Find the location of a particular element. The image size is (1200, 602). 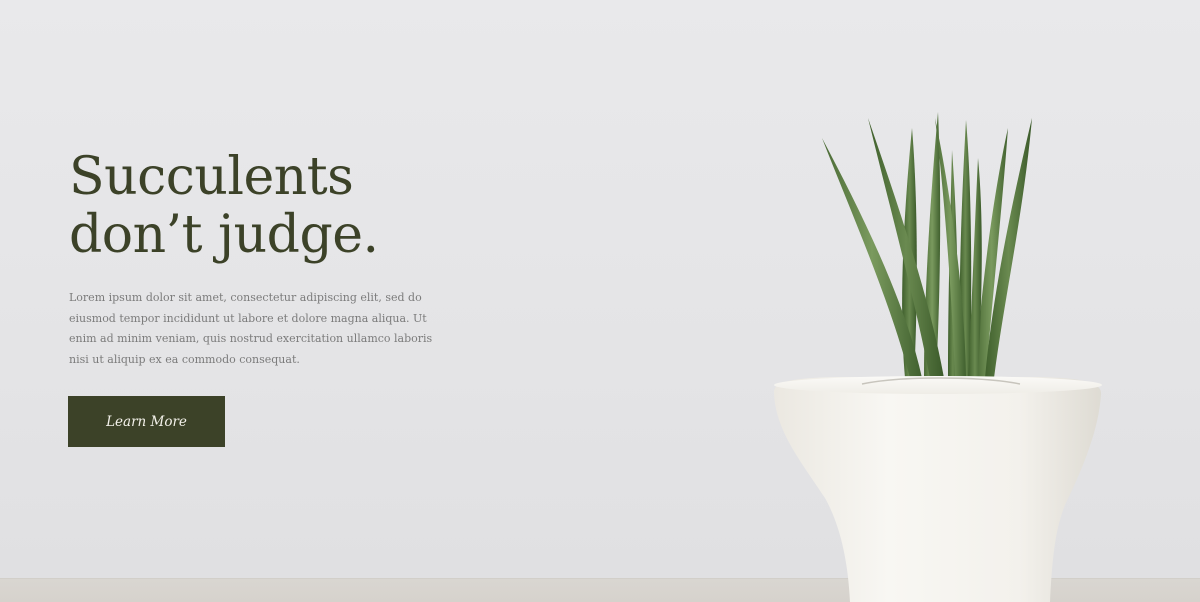

plant-leaves is located at coordinates (927, 245).